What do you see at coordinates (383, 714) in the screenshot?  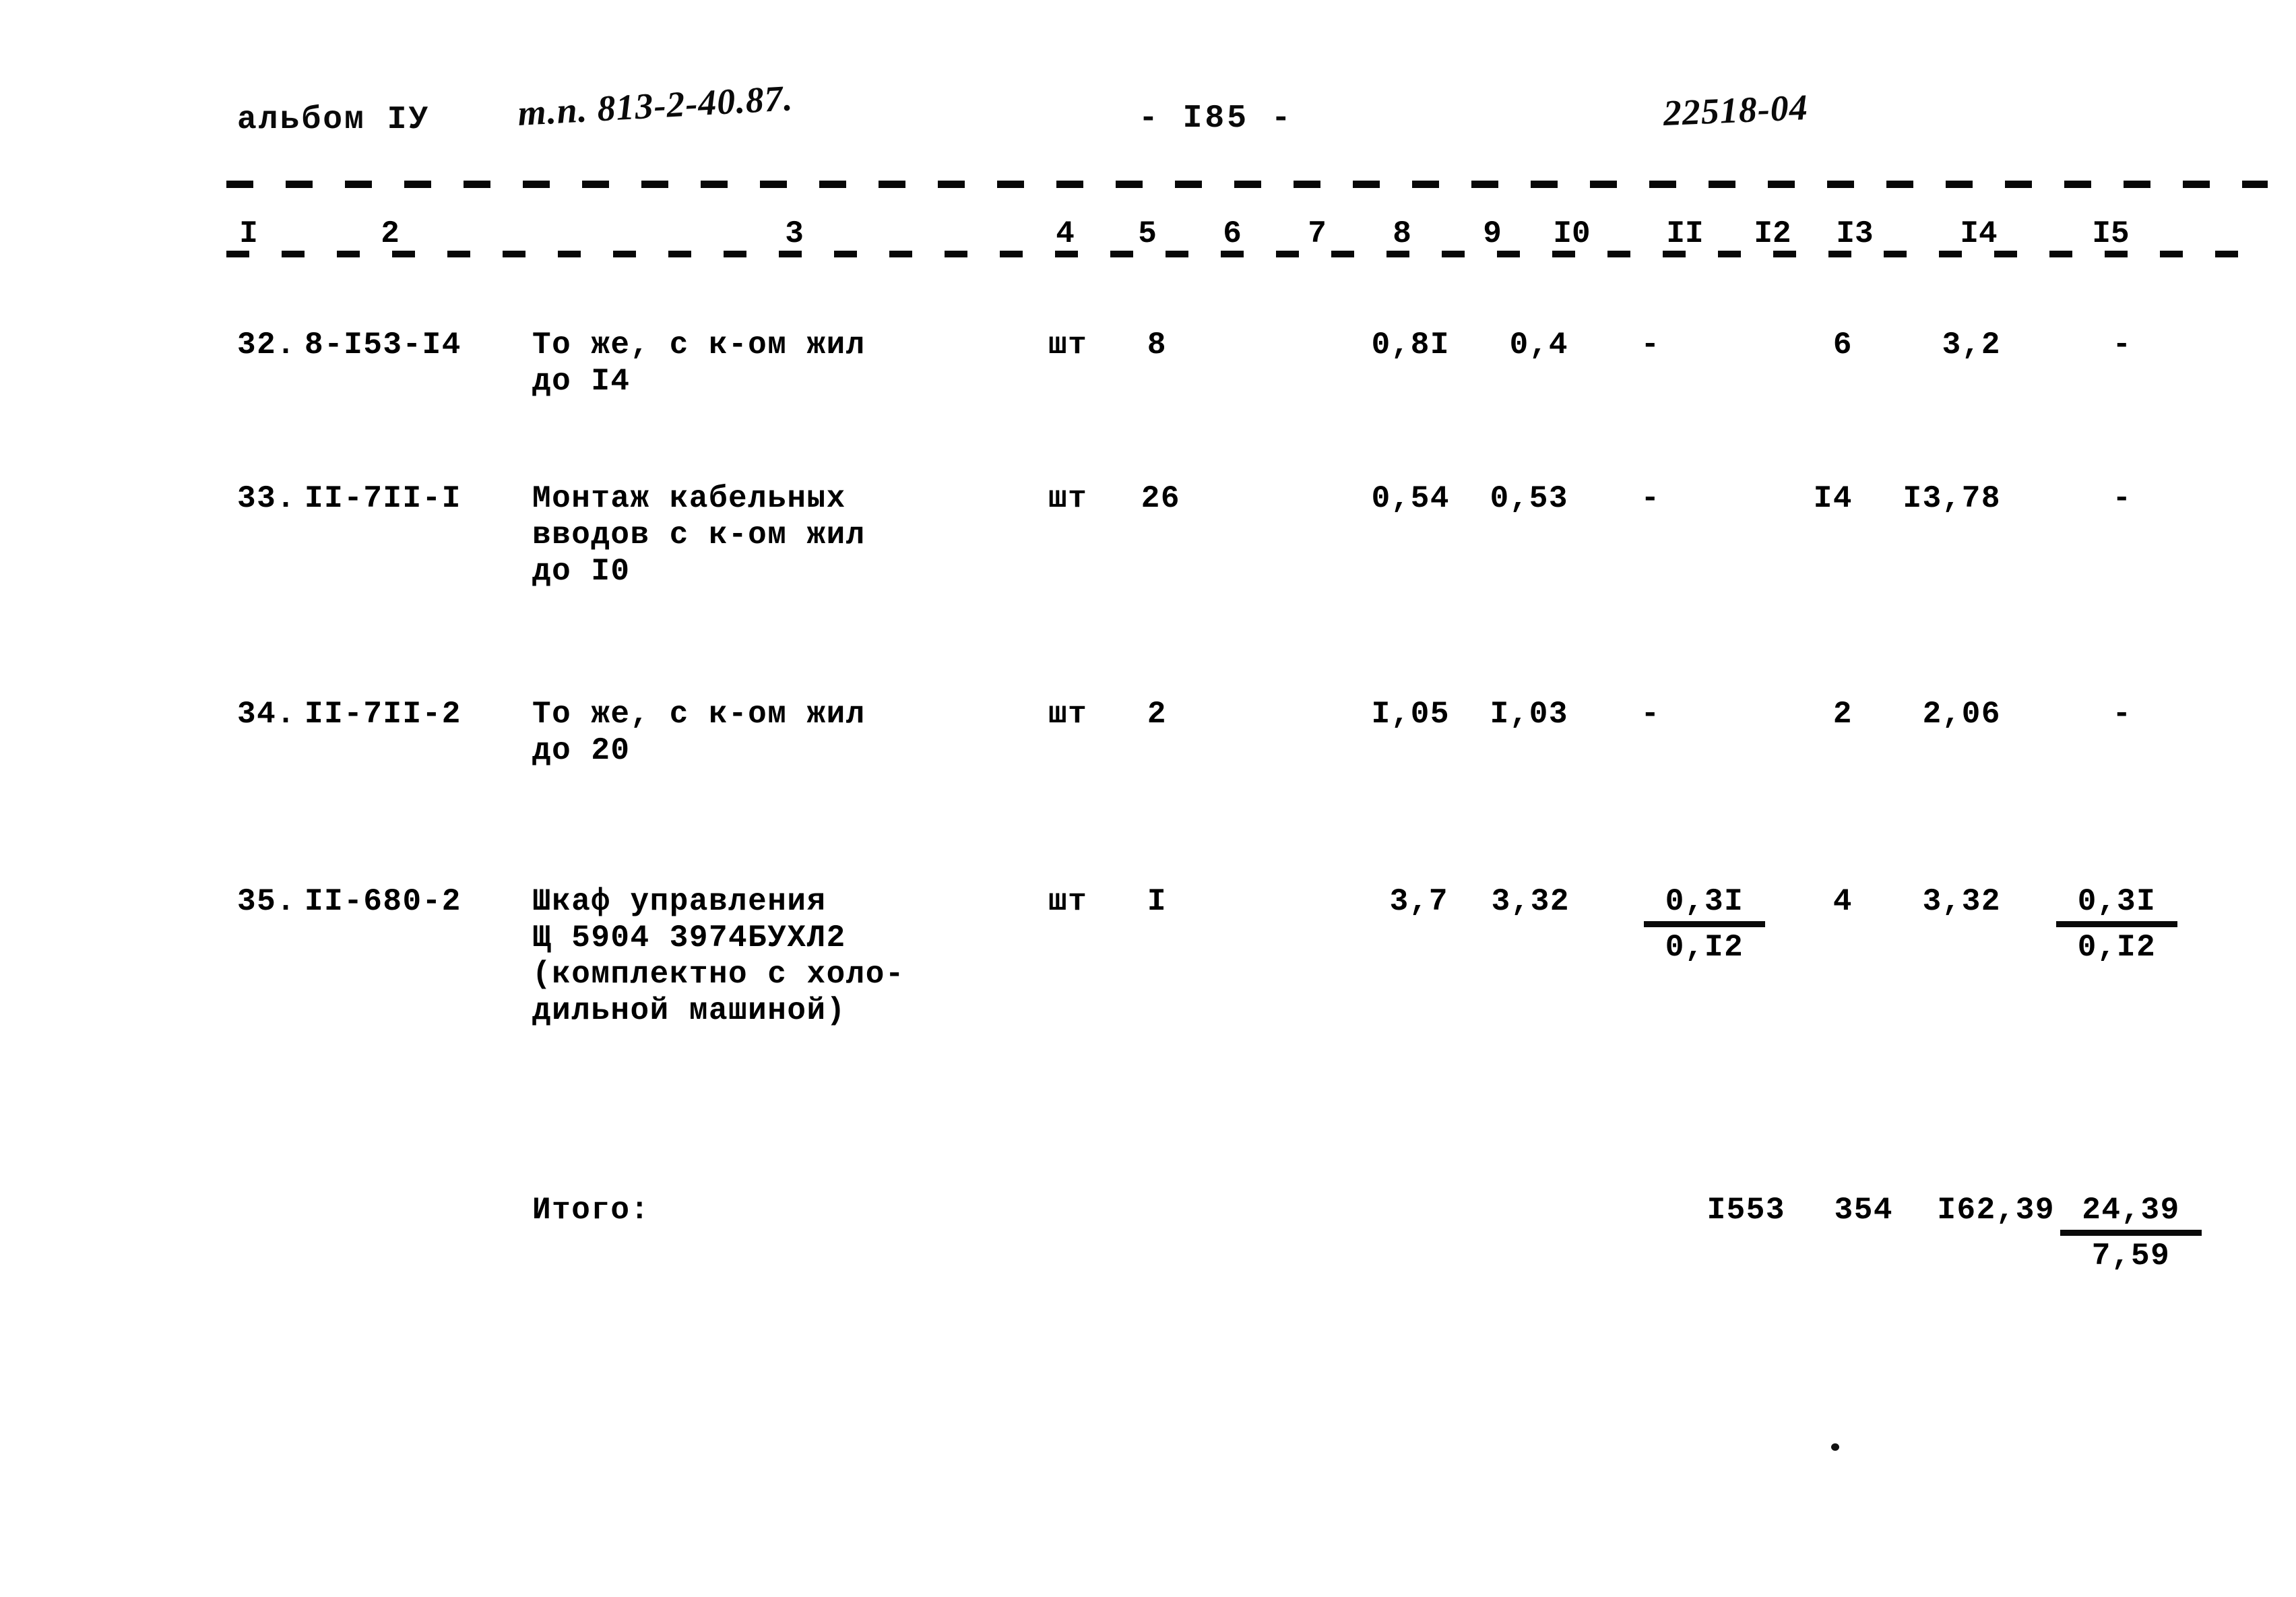 I see `row-code: II-7II-2` at bounding box center [383, 714].